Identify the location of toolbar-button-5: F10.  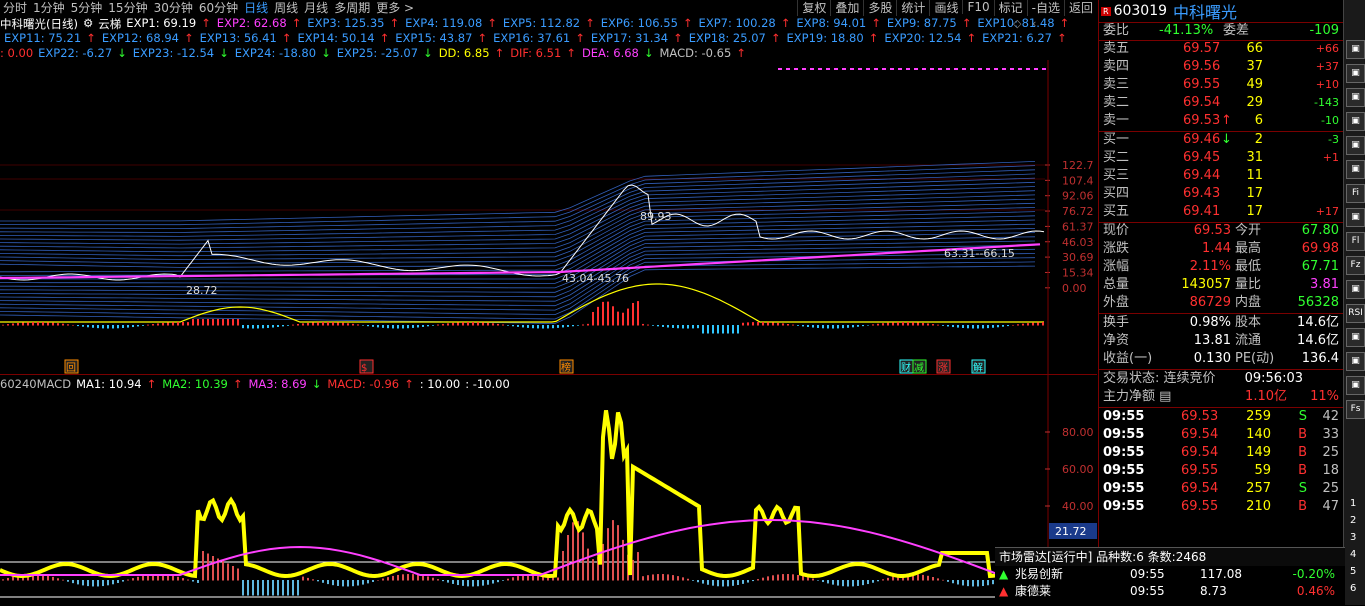
(977, 7).